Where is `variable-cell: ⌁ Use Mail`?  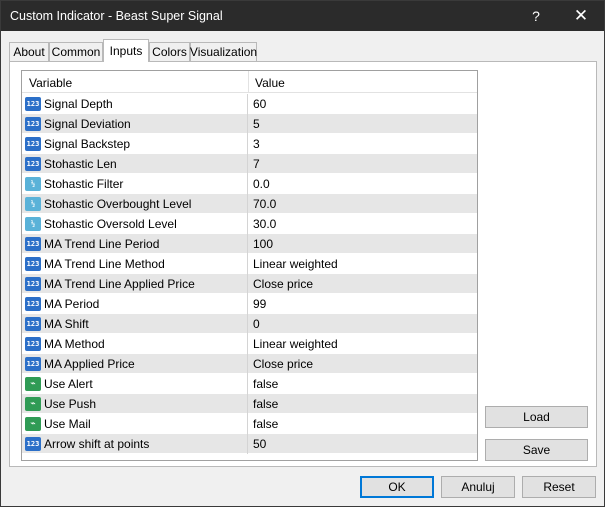 variable-cell: ⌁ Use Mail is located at coordinates (135, 424).